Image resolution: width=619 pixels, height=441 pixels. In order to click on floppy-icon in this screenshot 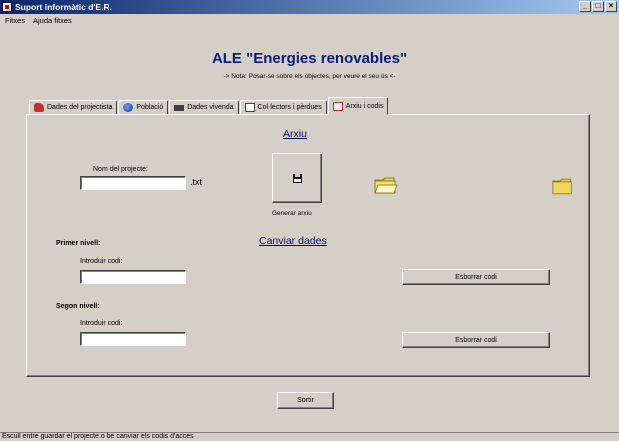, I will do `click(297, 178)`.